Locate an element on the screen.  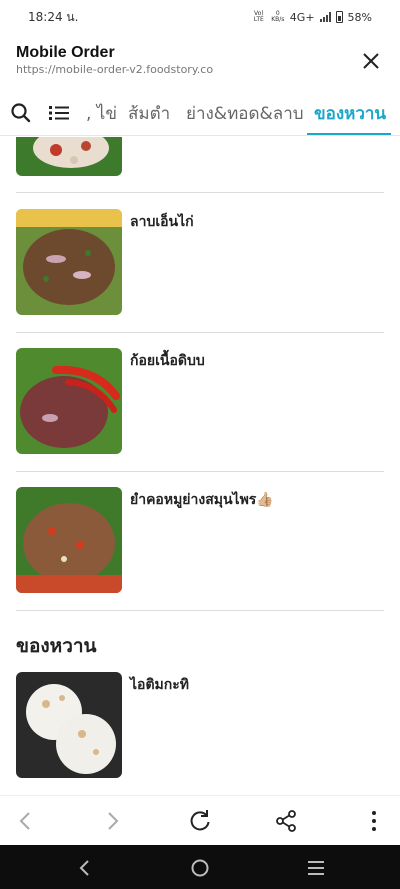
battery-icon is located at coordinates (339, 17).